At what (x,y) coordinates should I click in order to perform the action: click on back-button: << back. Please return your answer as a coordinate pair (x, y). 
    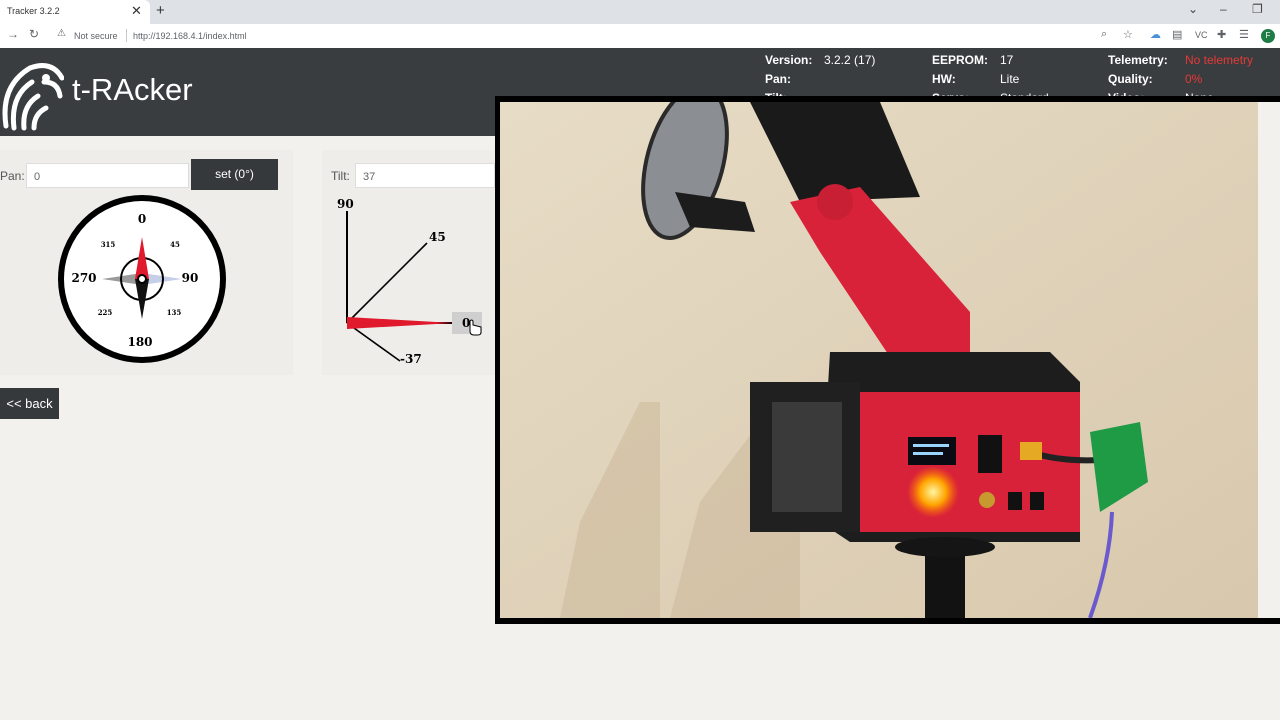
    Looking at the image, I should click on (29, 403).